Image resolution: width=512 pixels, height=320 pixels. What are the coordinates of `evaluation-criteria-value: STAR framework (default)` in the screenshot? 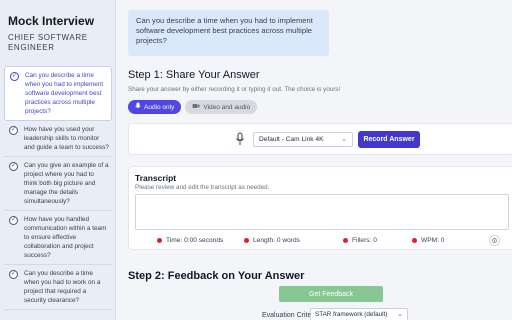 It's located at (351, 314).